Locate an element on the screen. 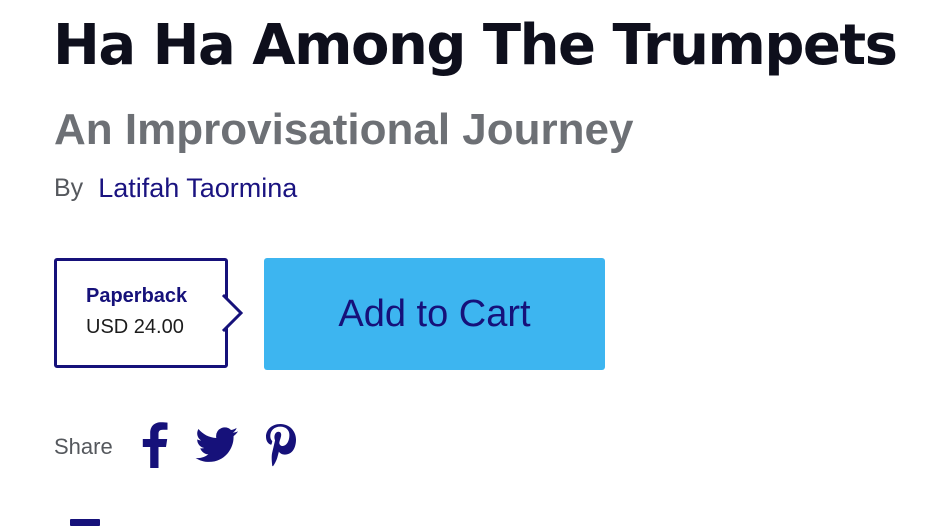 This screenshot has height=526, width=946. format-option-paperback: Paperback USD 24.00 is located at coordinates (141, 313).